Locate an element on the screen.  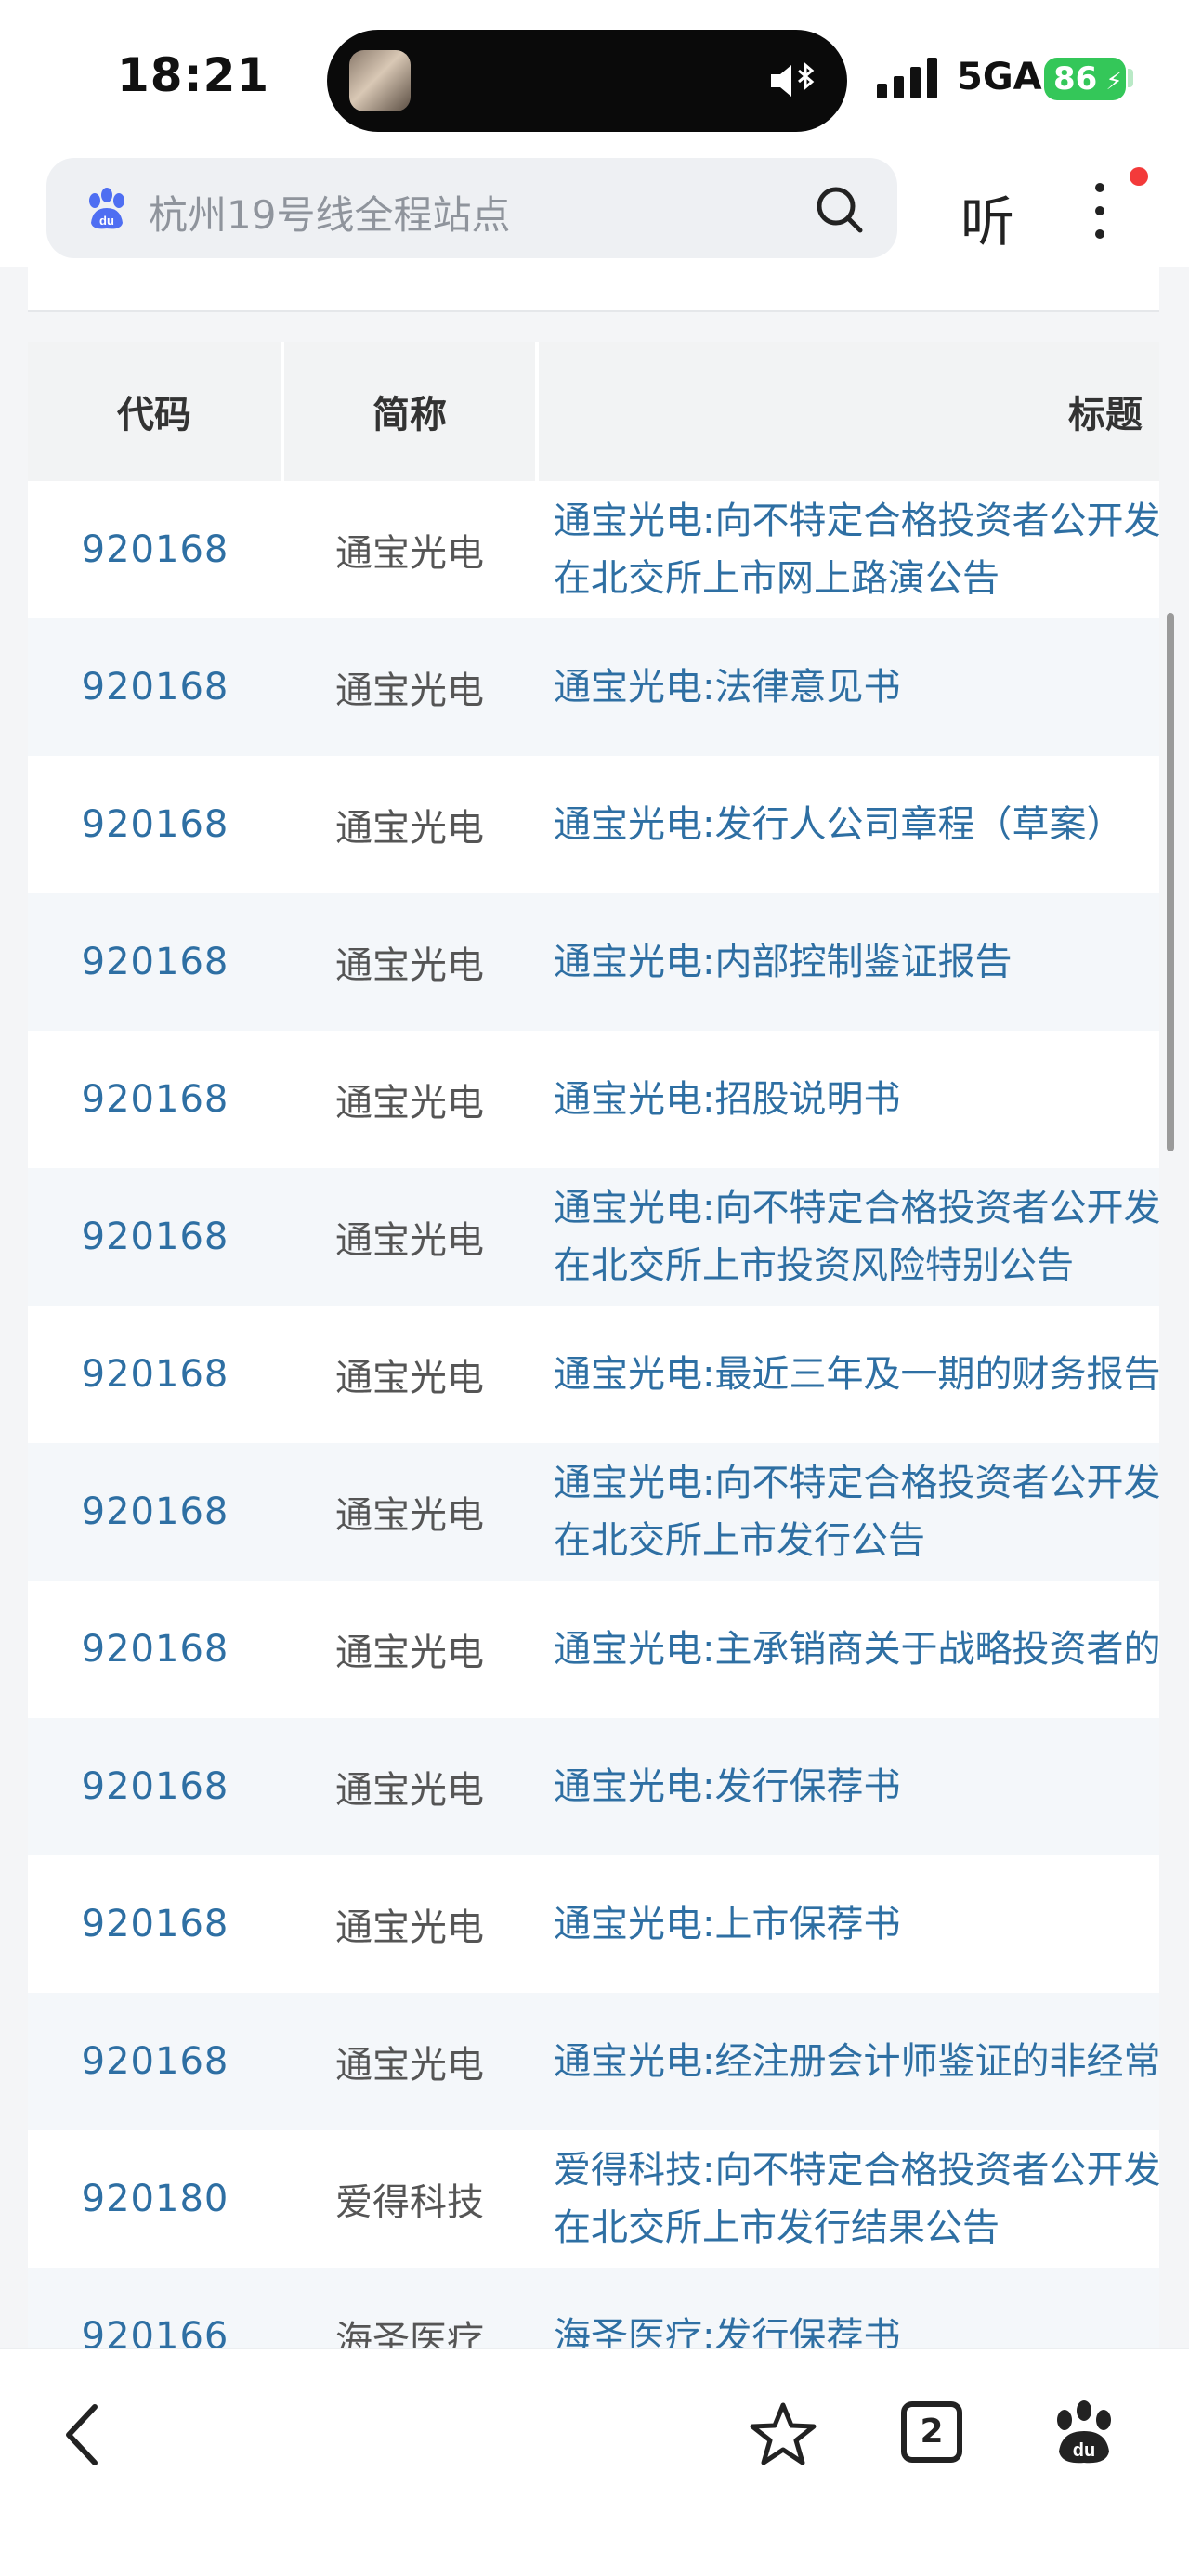
table-row: 920168 通宝光电 通宝光电:最近三年及一期的财务报告 is located at coordinates (593, 1374).